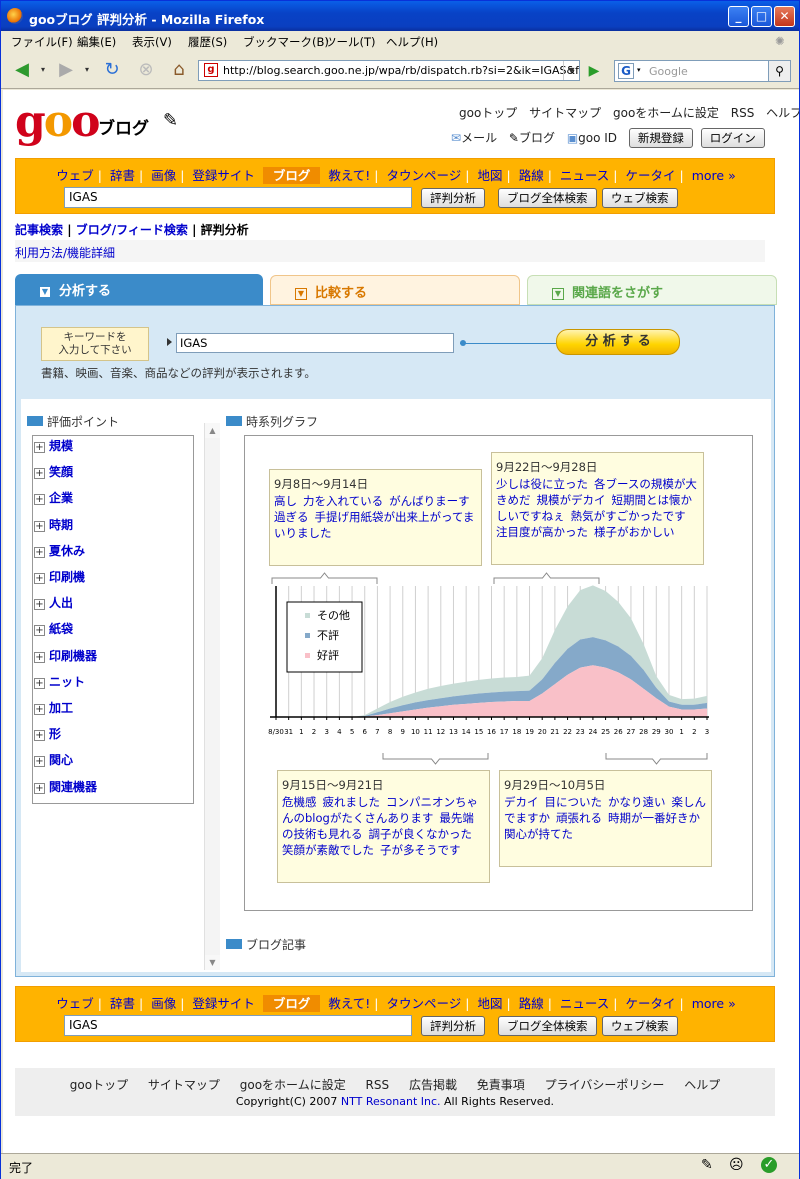  What do you see at coordinates (67, 682) in the screenshot?
I see `eval-item-link: ニット` at bounding box center [67, 682].